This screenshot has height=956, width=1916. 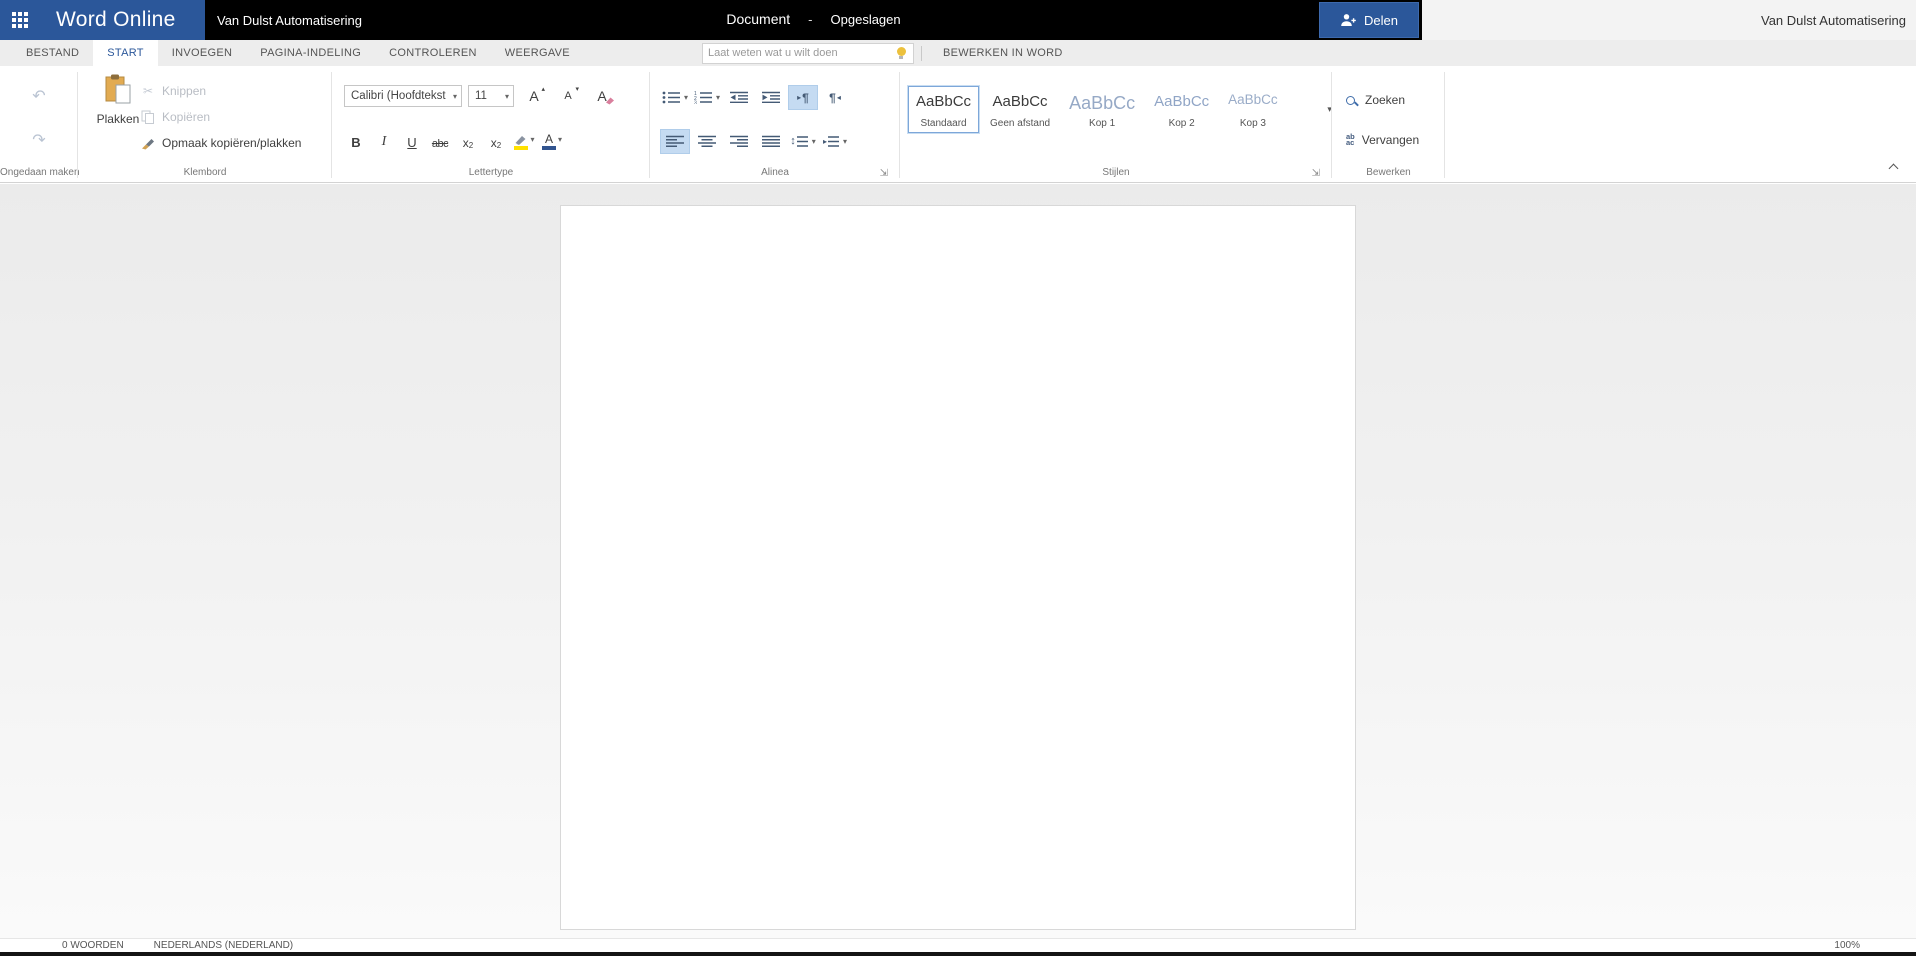 I want to click on indent-arrow-icon: ▸, so click(x=824, y=141).